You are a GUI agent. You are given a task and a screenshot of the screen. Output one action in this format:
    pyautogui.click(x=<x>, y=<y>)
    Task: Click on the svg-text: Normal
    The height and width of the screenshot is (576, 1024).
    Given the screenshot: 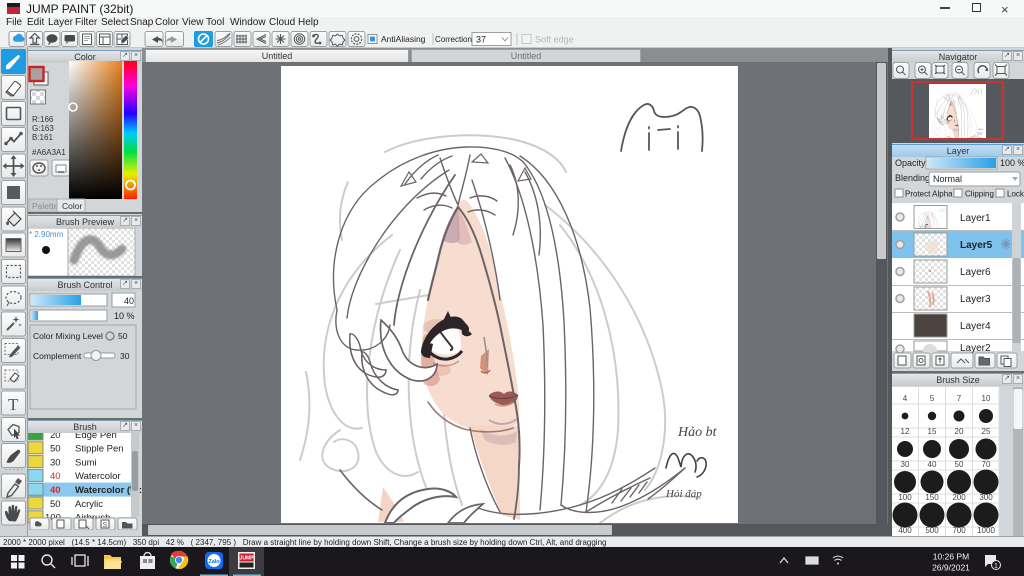 What is the action you would take?
    pyautogui.click(x=947, y=179)
    